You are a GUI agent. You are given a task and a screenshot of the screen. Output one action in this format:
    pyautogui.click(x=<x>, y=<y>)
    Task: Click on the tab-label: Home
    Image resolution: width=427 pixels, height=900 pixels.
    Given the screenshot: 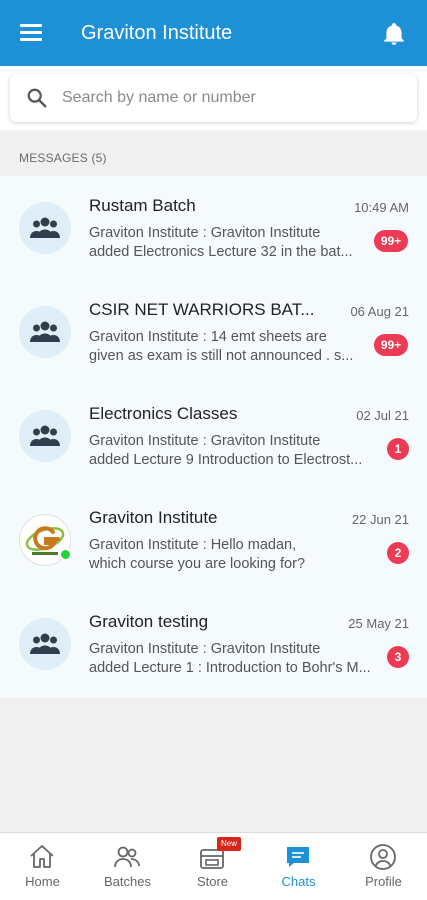 What is the action you would take?
    pyautogui.click(x=42, y=881)
    